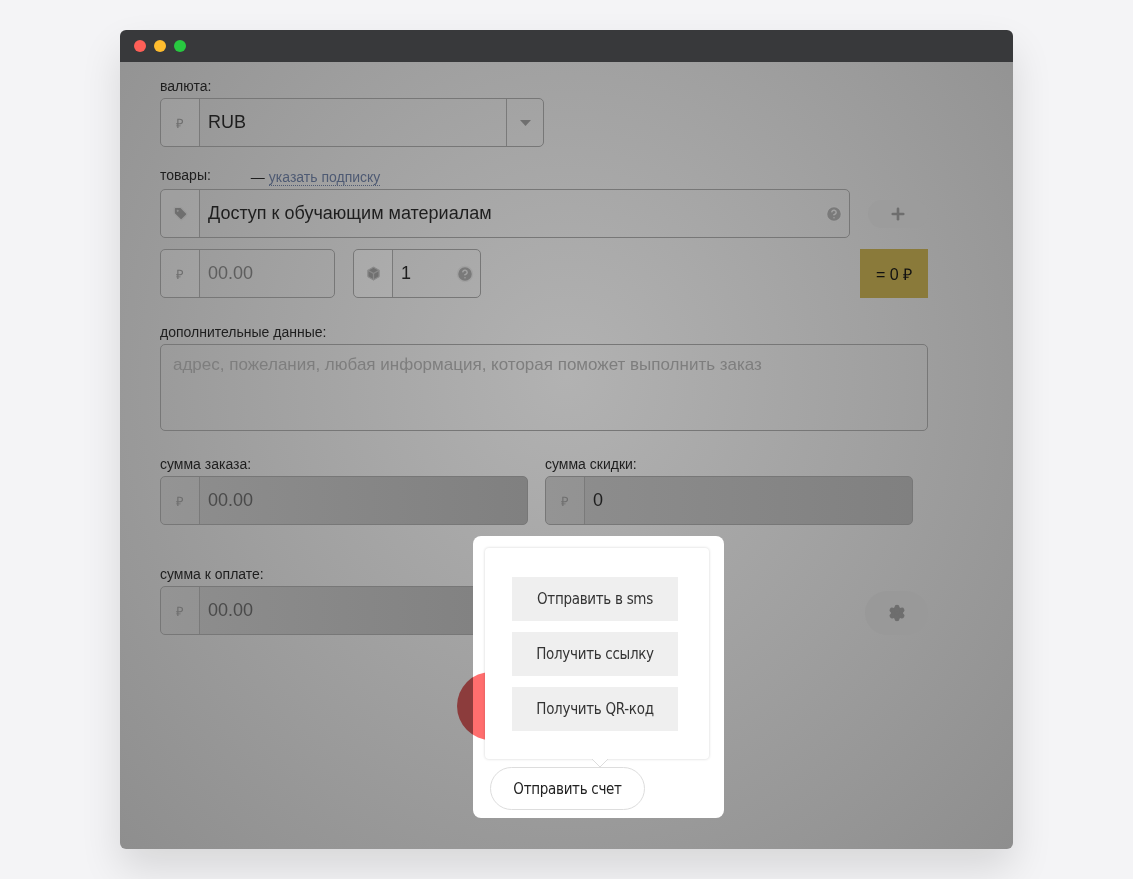 Image resolution: width=1133 pixels, height=879 pixels. Describe the element at coordinates (180, 46) in the screenshot. I see `maximize-dot` at that location.